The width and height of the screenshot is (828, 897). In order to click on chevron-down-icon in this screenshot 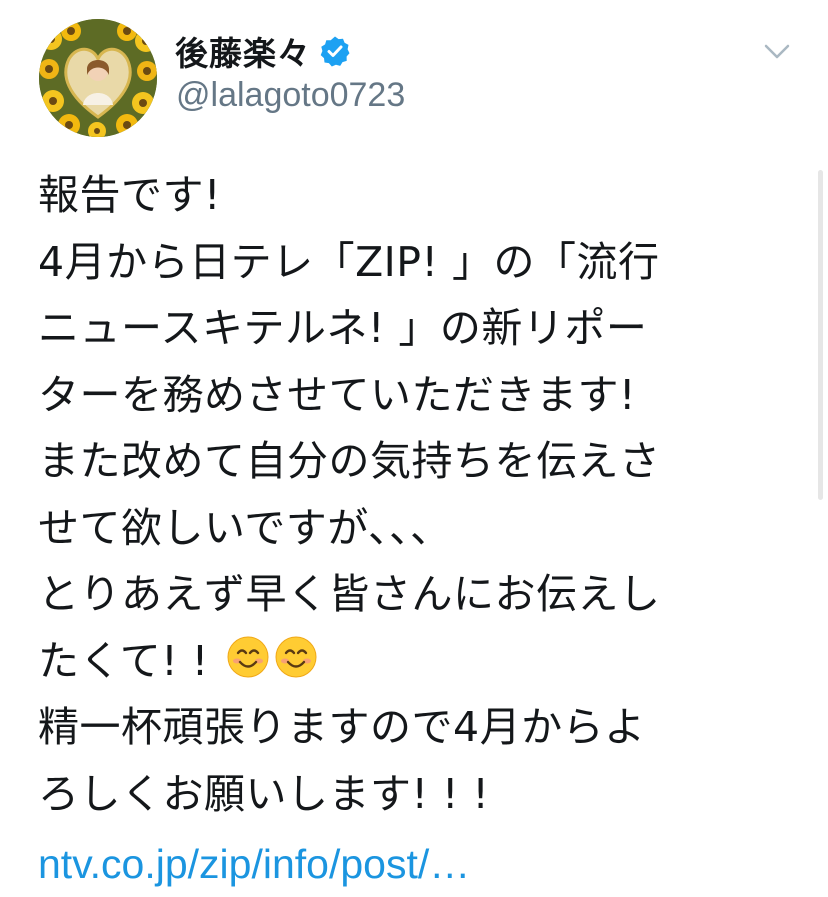, I will do `click(777, 52)`.